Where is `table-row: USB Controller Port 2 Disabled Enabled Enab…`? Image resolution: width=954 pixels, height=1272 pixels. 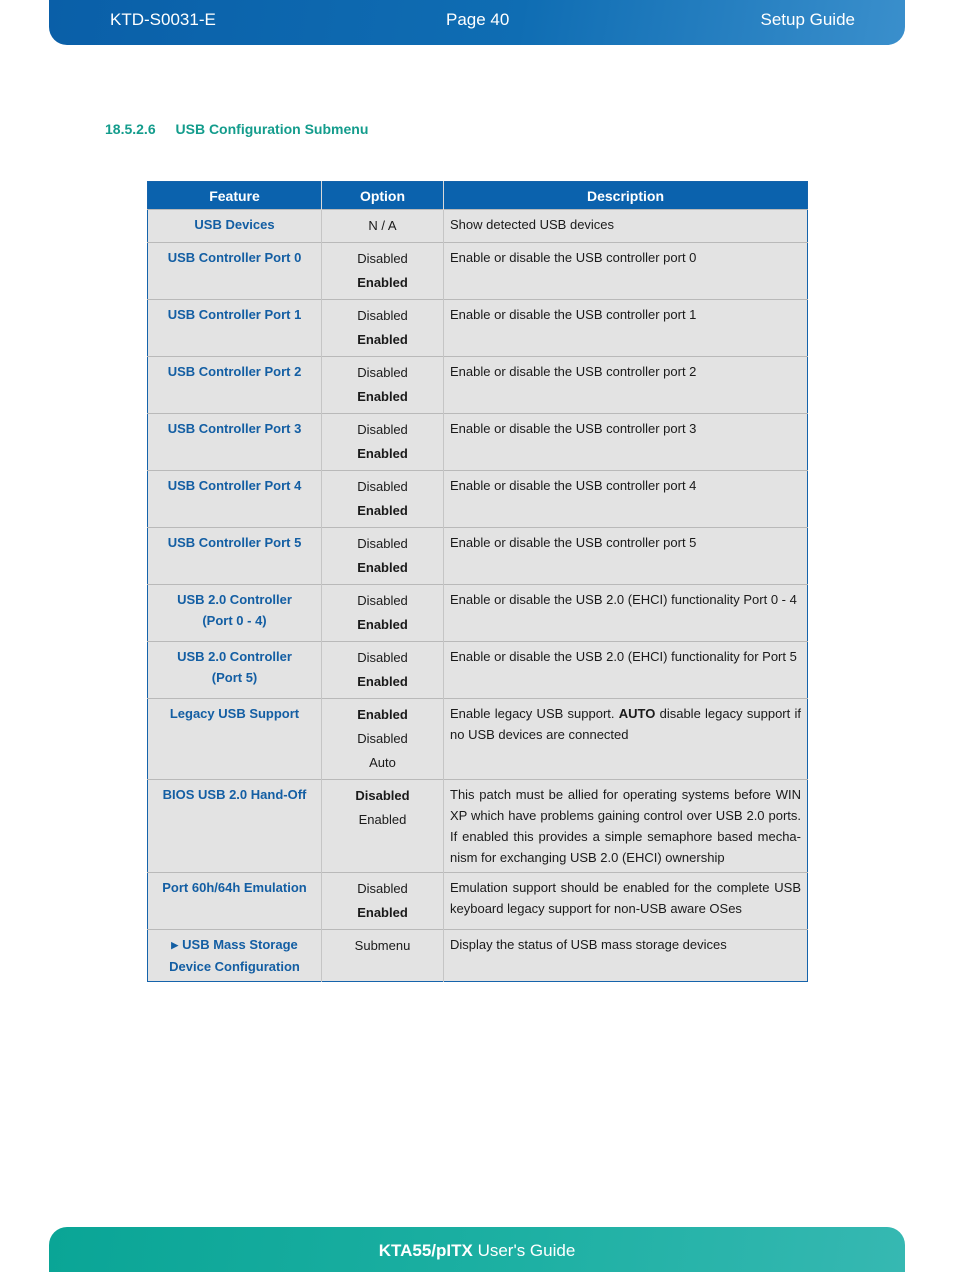
table-row: USB Controller Port 2 Disabled Enabled Enab… is located at coordinates (477, 385).